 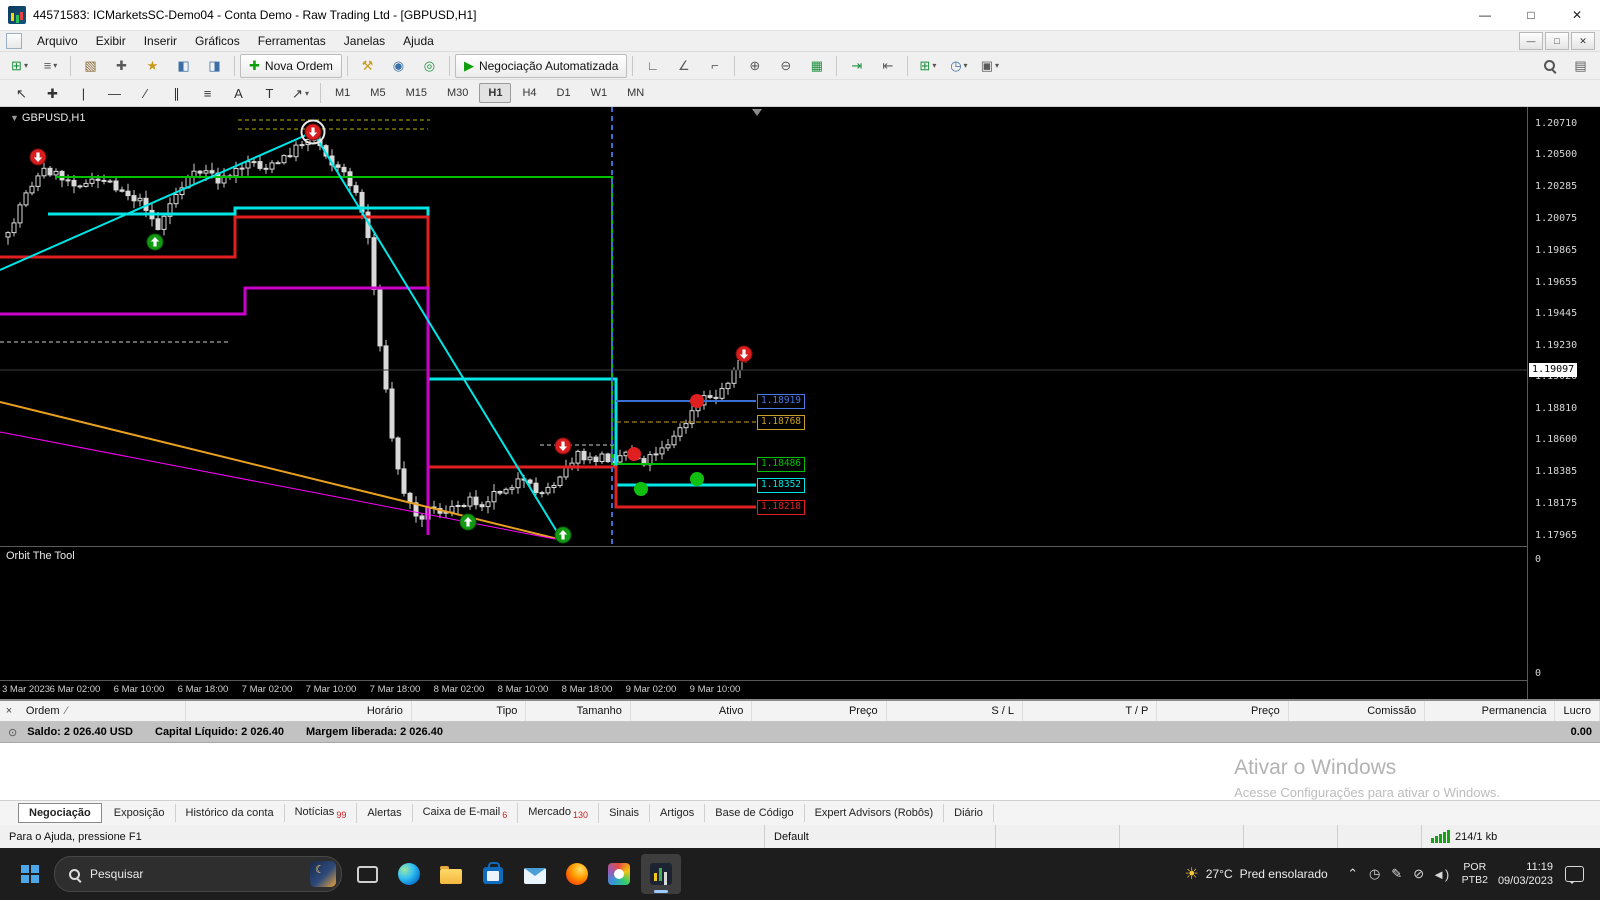 What do you see at coordinates (1, 779) in the screenshot?
I see `terminal-strip-label: Terminal` at bounding box center [1, 779].